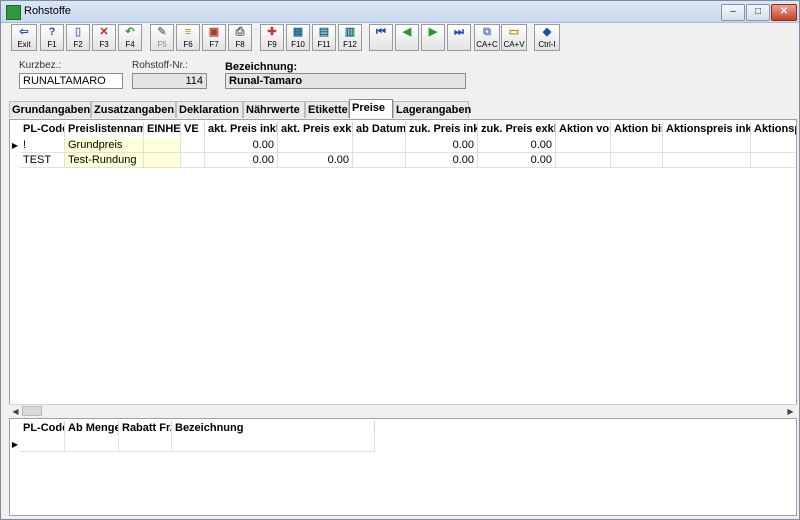  What do you see at coordinates (433, 37) in the screenshot?
I see `next-record-button: ▶` at bounding box center [433, 37].